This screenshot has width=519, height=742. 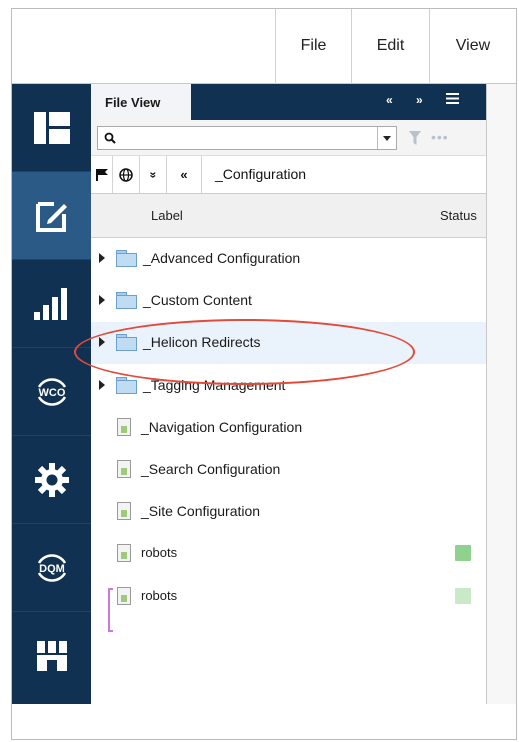 I want to click on rail-dqm-button: DQM, so click(x=51, y=568).